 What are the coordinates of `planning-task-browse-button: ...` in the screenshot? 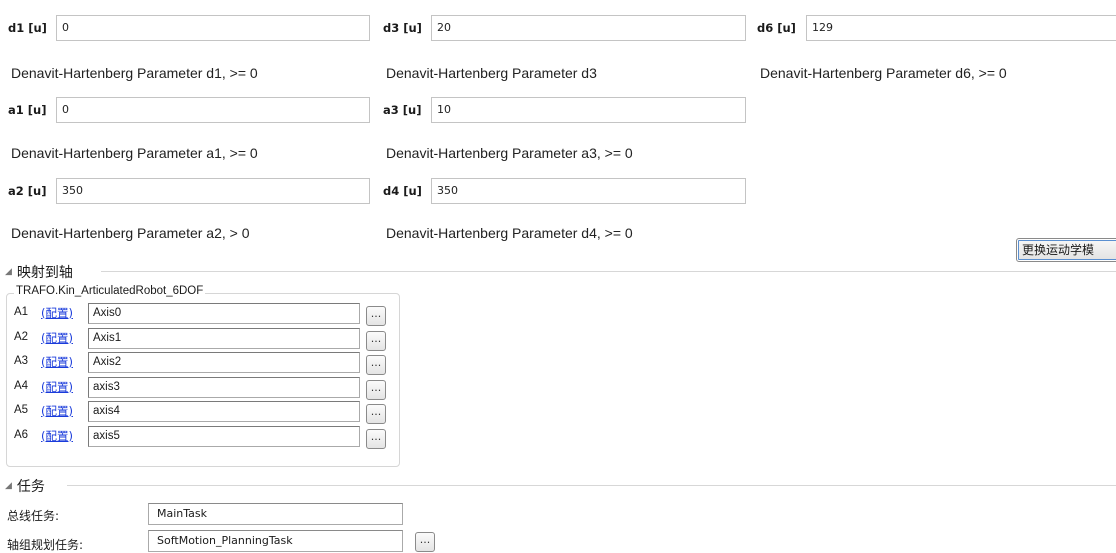 It's located at (425, 542).